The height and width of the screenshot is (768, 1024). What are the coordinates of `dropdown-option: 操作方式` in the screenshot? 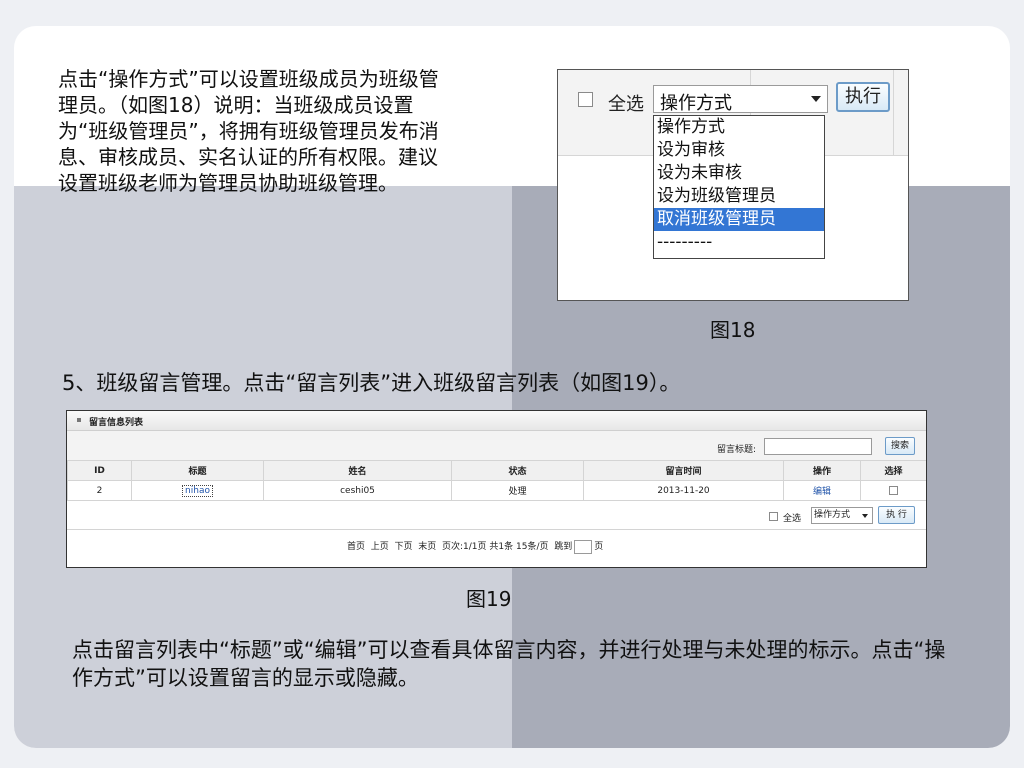 It's located at (739, 127).